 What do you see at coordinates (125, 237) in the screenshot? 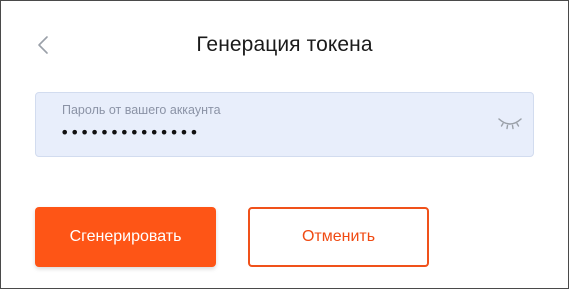
I see `generate-button: Сгенерировать` at bounding box center [125, 237].